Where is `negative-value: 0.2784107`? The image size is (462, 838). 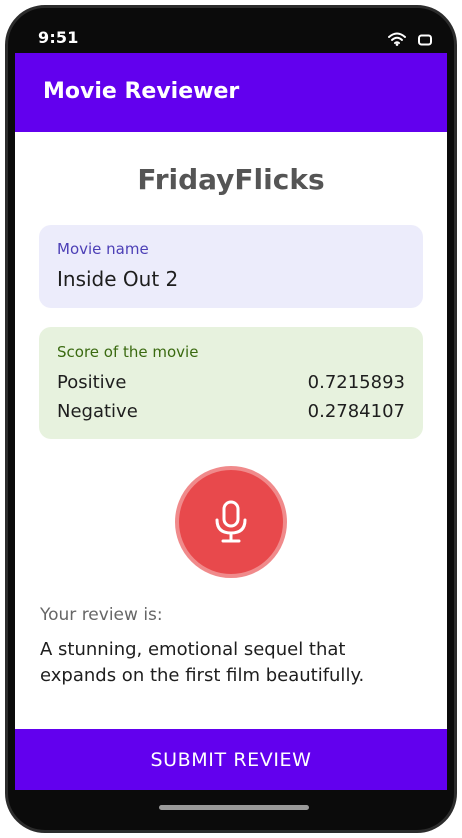 negative-value: 0.2784107 is located at coordinates (356, 411).